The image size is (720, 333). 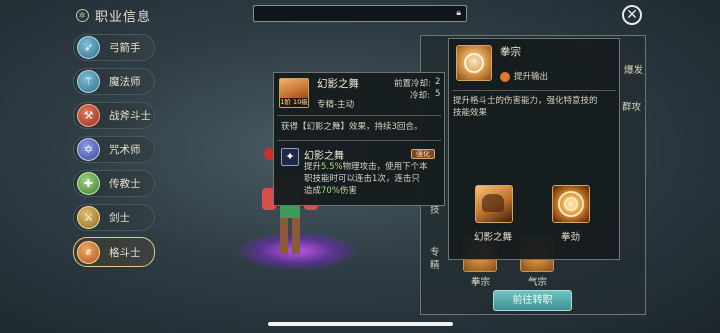 I want to click on sidebar-item-label: 弓箭手, so click(x=125, y=48).